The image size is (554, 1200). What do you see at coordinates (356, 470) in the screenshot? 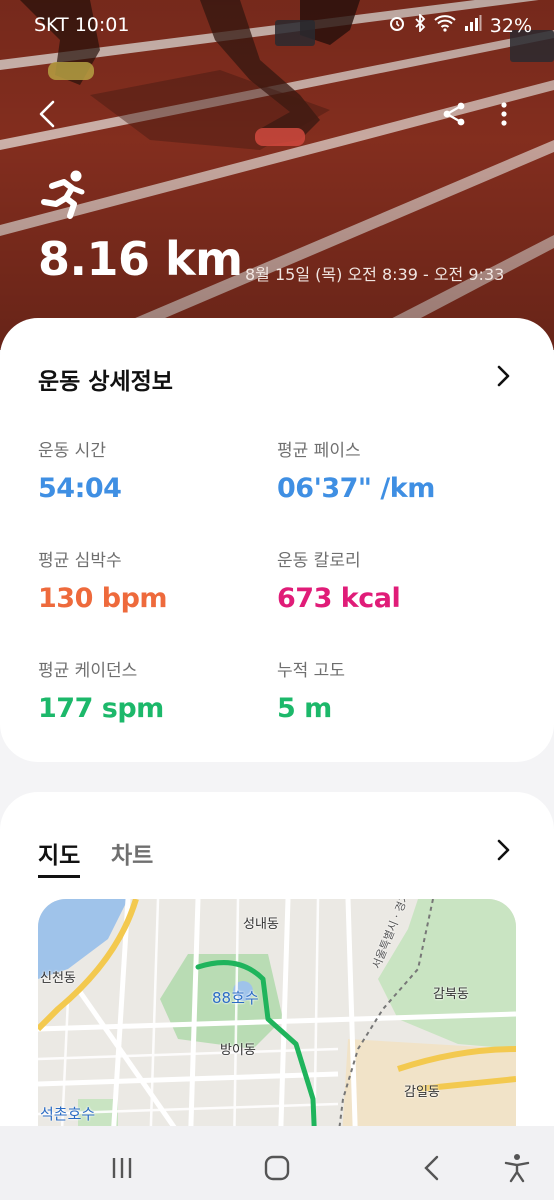
I see `metric-avg-pace: 평균 페이스 06'37" /km` at bounding box center [356, 470].